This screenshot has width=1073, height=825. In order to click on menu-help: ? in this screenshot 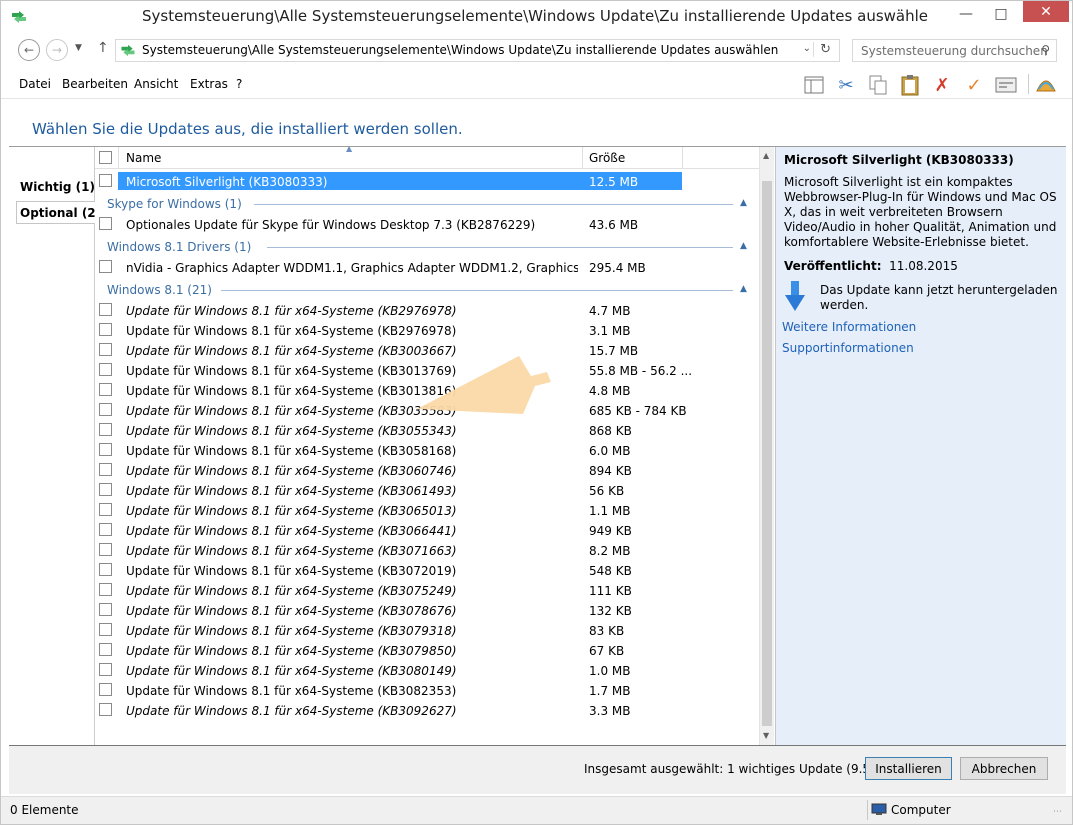, I will do `click(239, 84)`.